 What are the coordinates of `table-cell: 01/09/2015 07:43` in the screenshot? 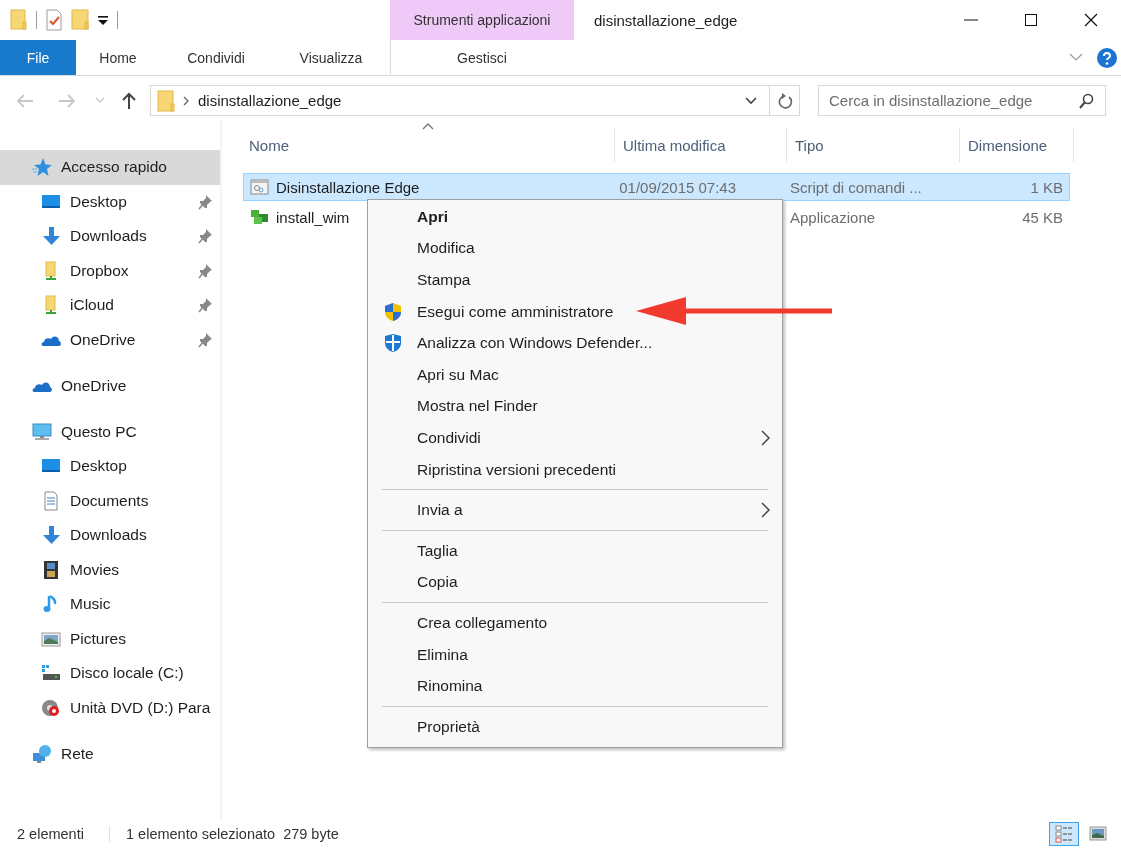 It's located at (678, 187).